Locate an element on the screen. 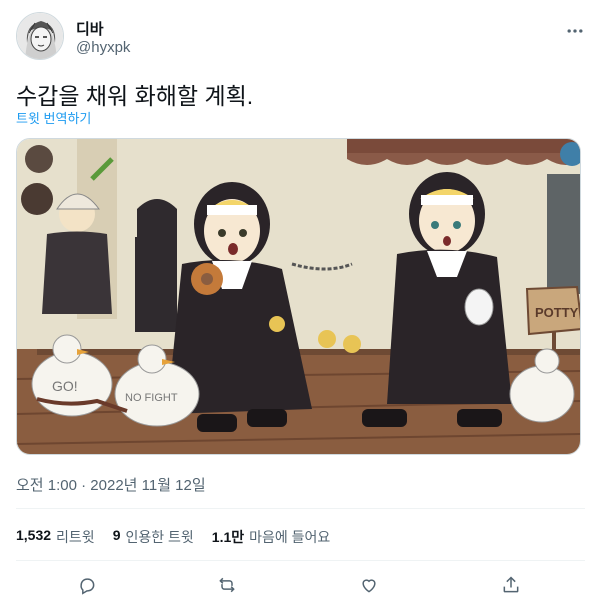 This screenshot has height=604, width=601. retweets-stat: 1,532 리트윗 is located at coordinates (55, 537).